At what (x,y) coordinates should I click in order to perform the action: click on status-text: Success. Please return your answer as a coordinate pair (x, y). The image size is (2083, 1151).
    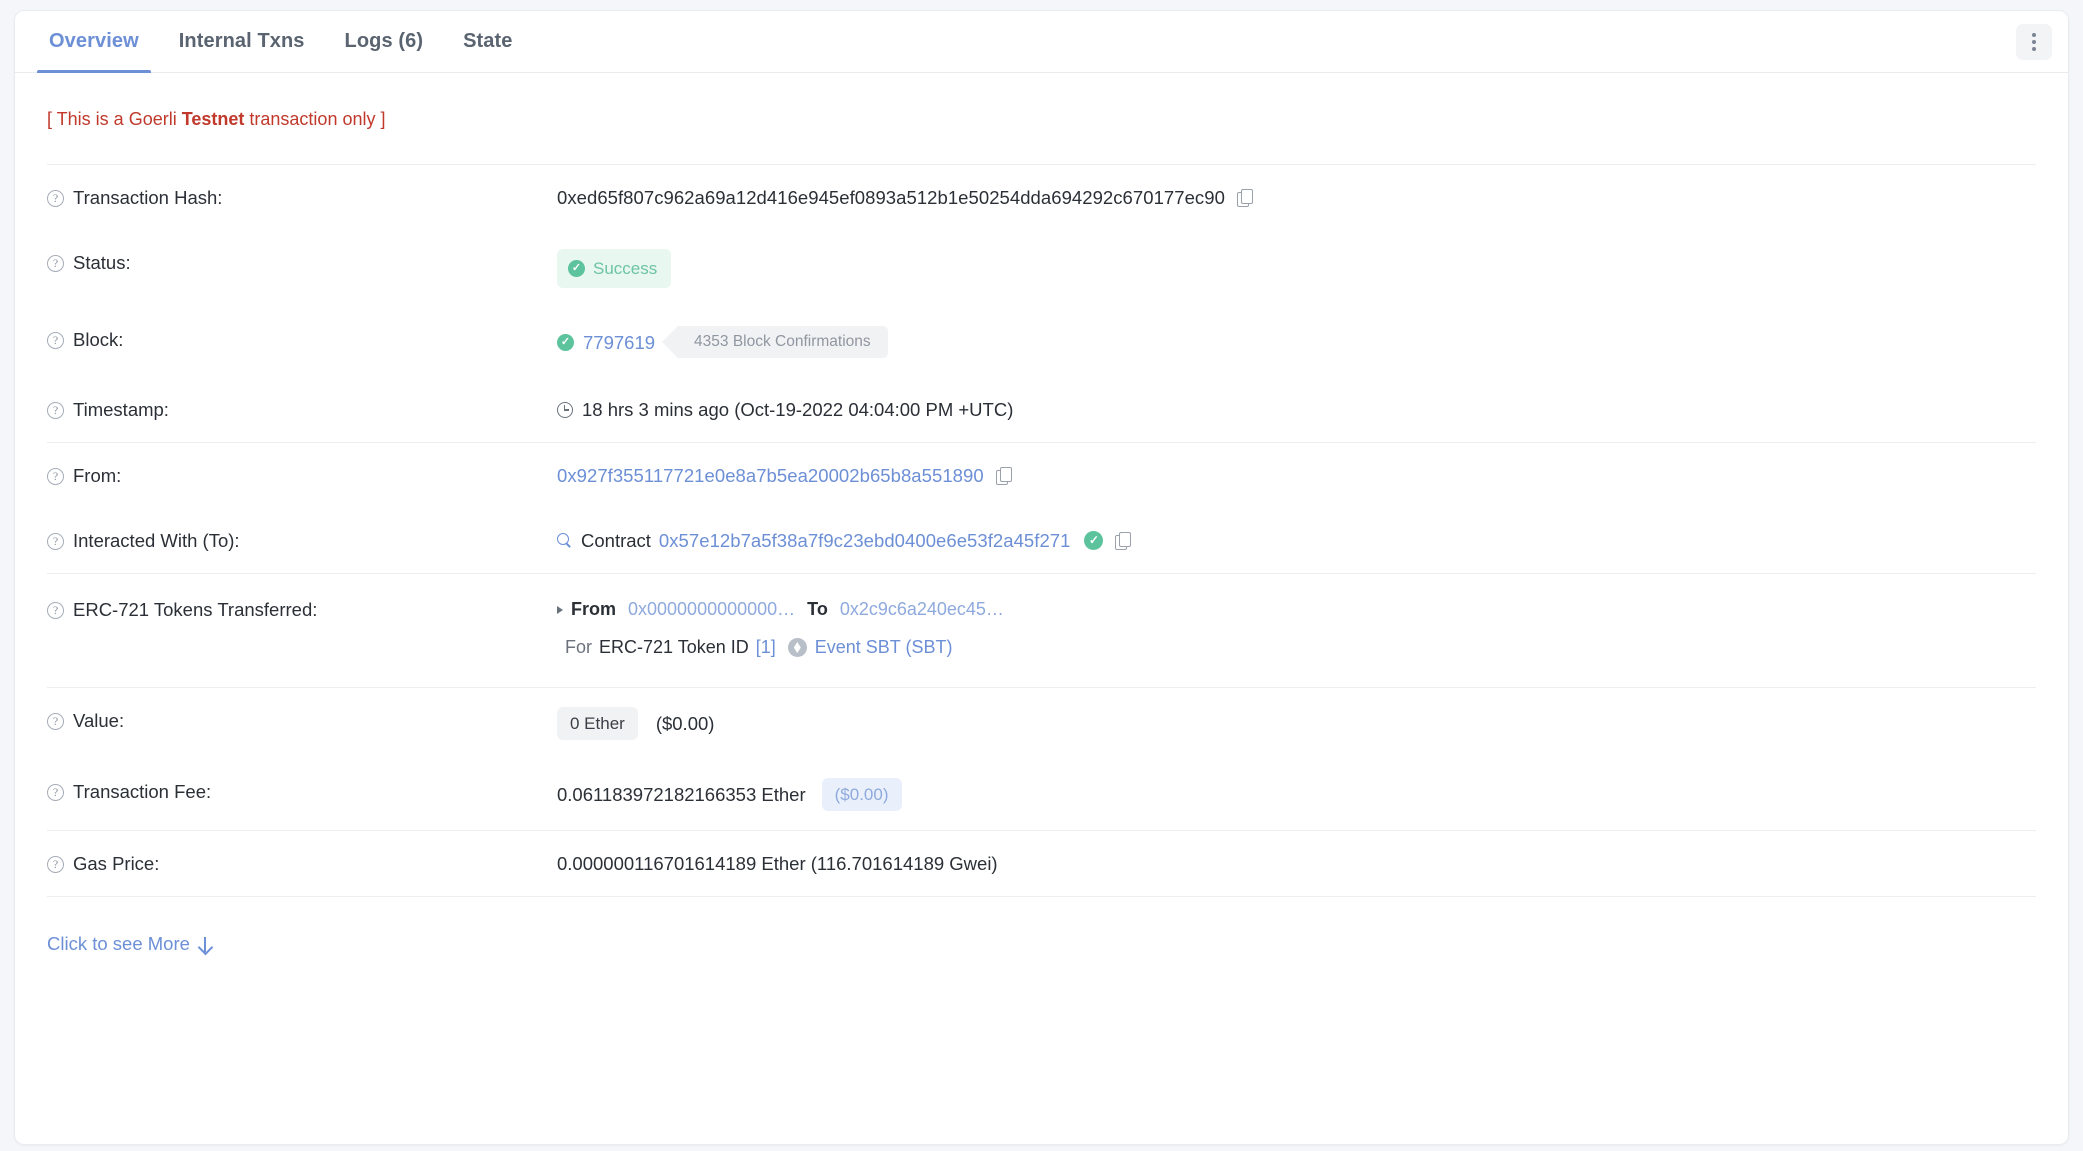
    Looking at the image, I should click on (625, 268).